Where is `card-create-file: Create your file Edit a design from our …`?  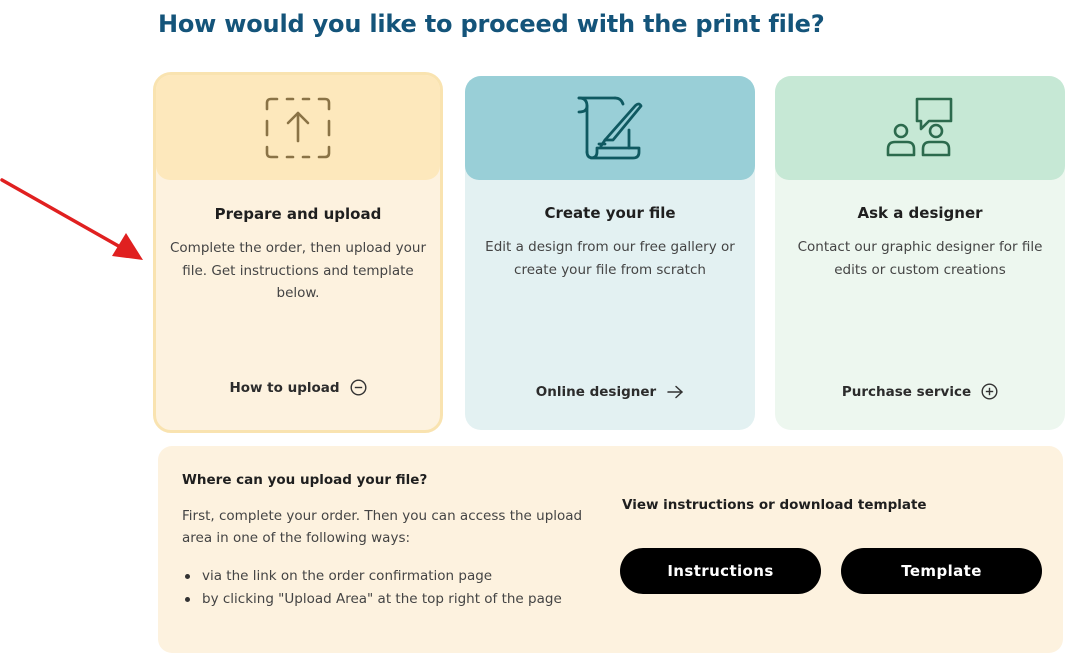
card-create-file: Create your file Edit a design from our … is located at coordinates (610, 253).